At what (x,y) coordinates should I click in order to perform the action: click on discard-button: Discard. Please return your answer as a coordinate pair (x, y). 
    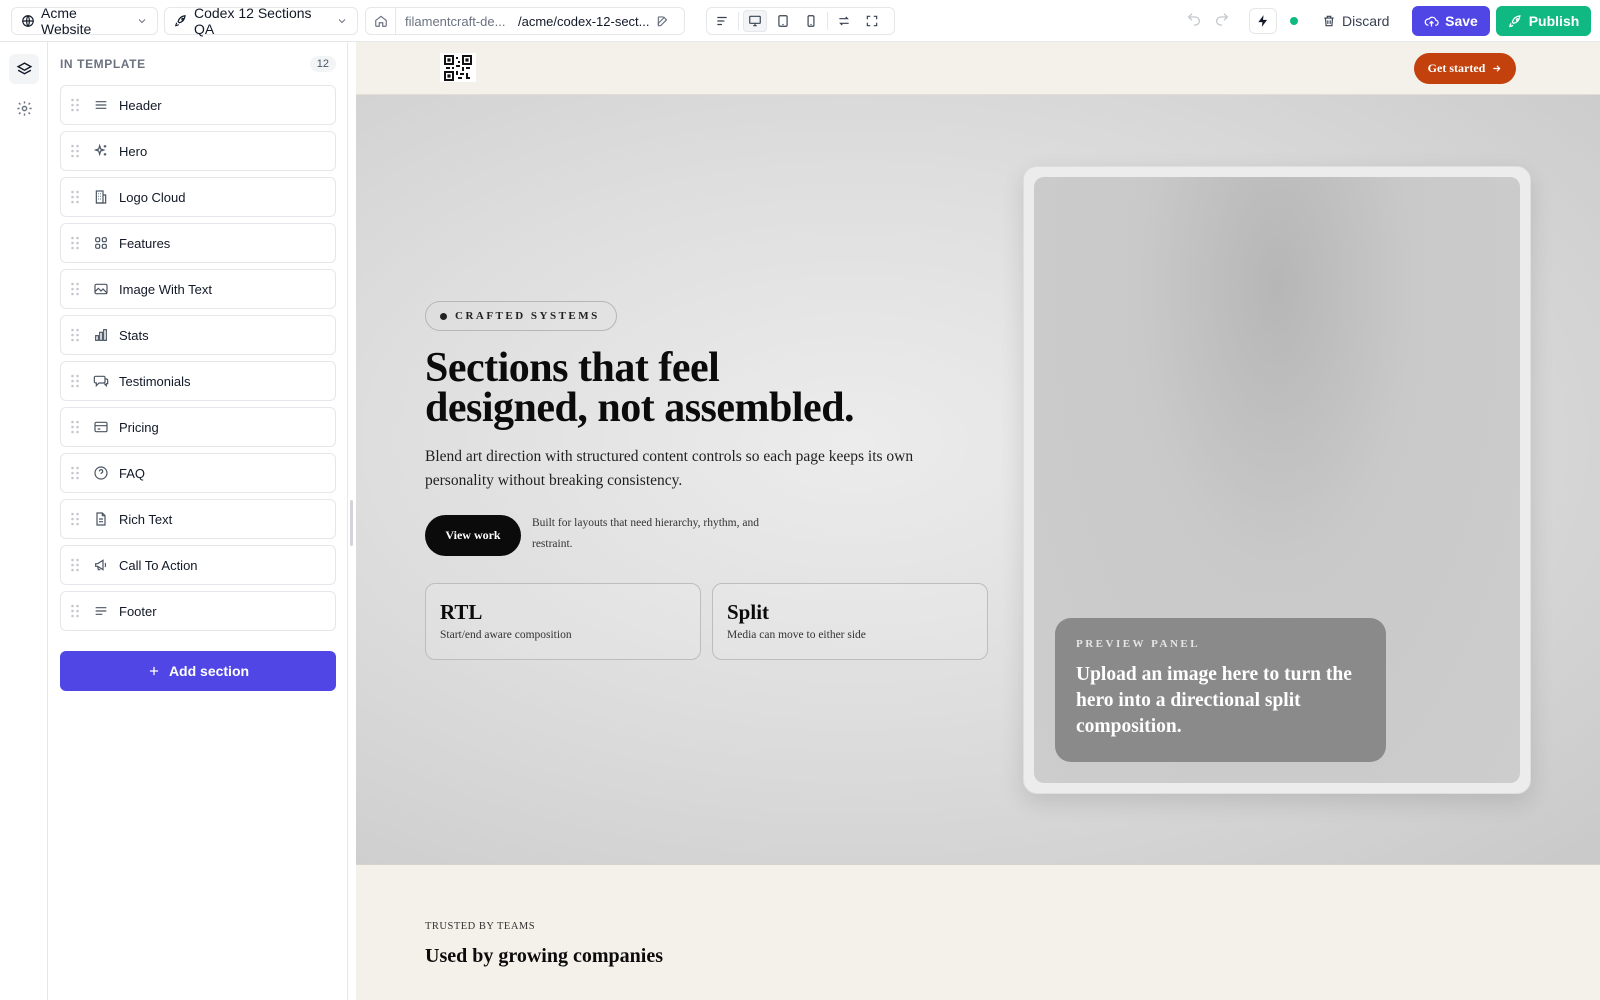
    Looking at the image, I should click on (1355, 21).